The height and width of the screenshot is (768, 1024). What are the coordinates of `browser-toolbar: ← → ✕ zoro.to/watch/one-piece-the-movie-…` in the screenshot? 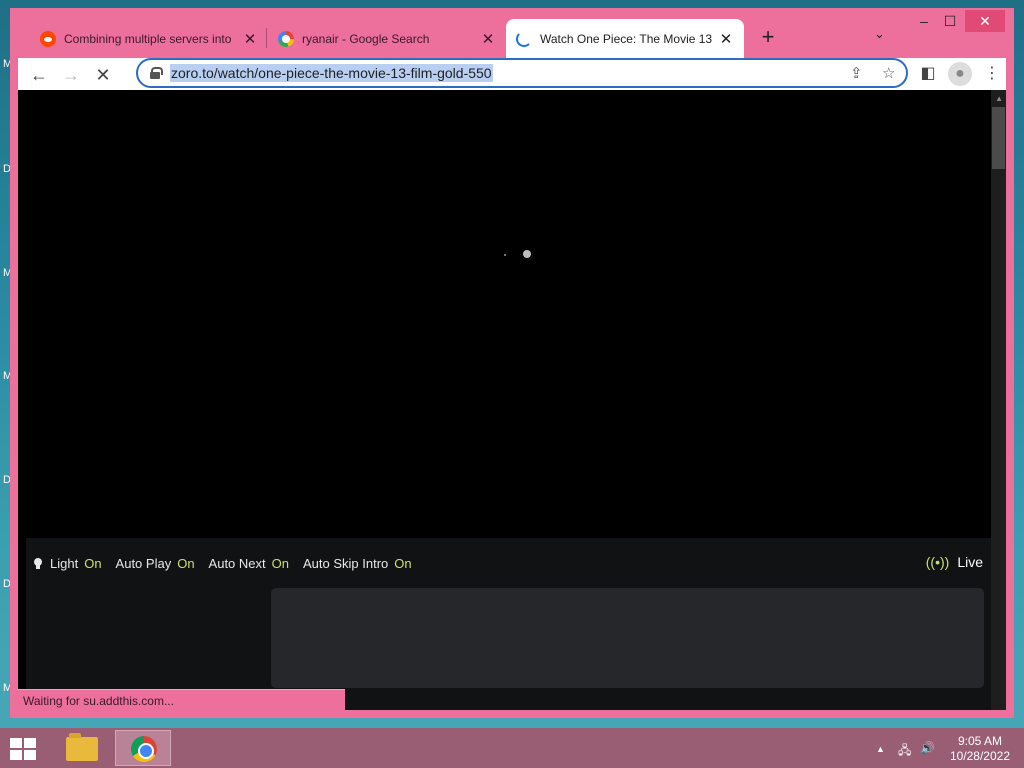 It's located at (512, 74).